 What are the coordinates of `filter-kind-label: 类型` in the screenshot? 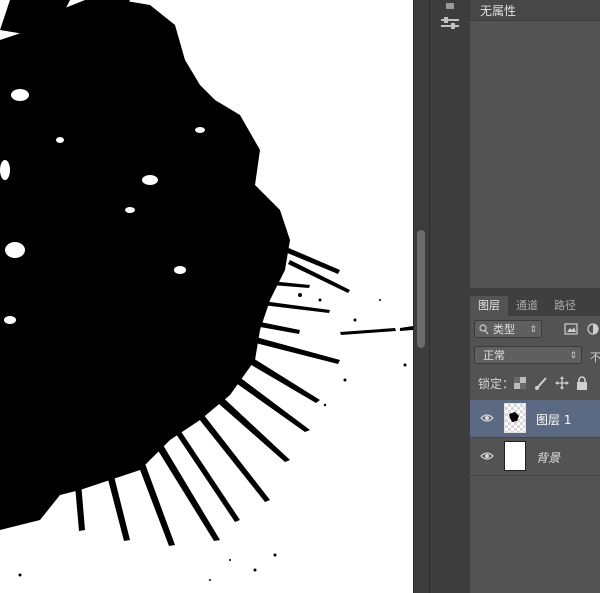 It's located at (504, 329).